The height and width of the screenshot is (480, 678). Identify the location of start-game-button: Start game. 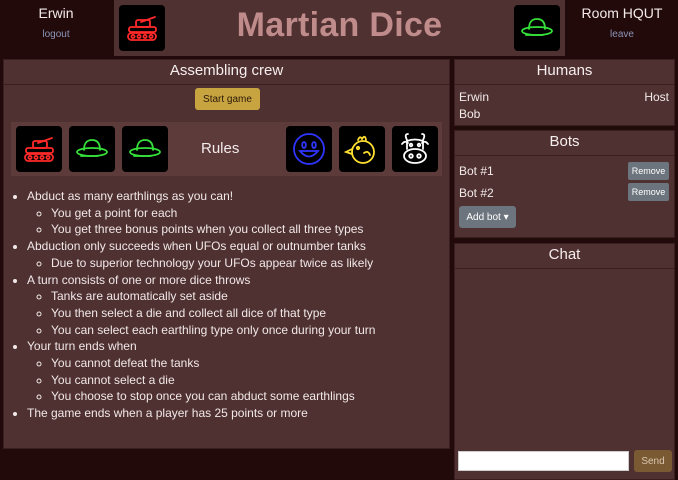
(227, 99).